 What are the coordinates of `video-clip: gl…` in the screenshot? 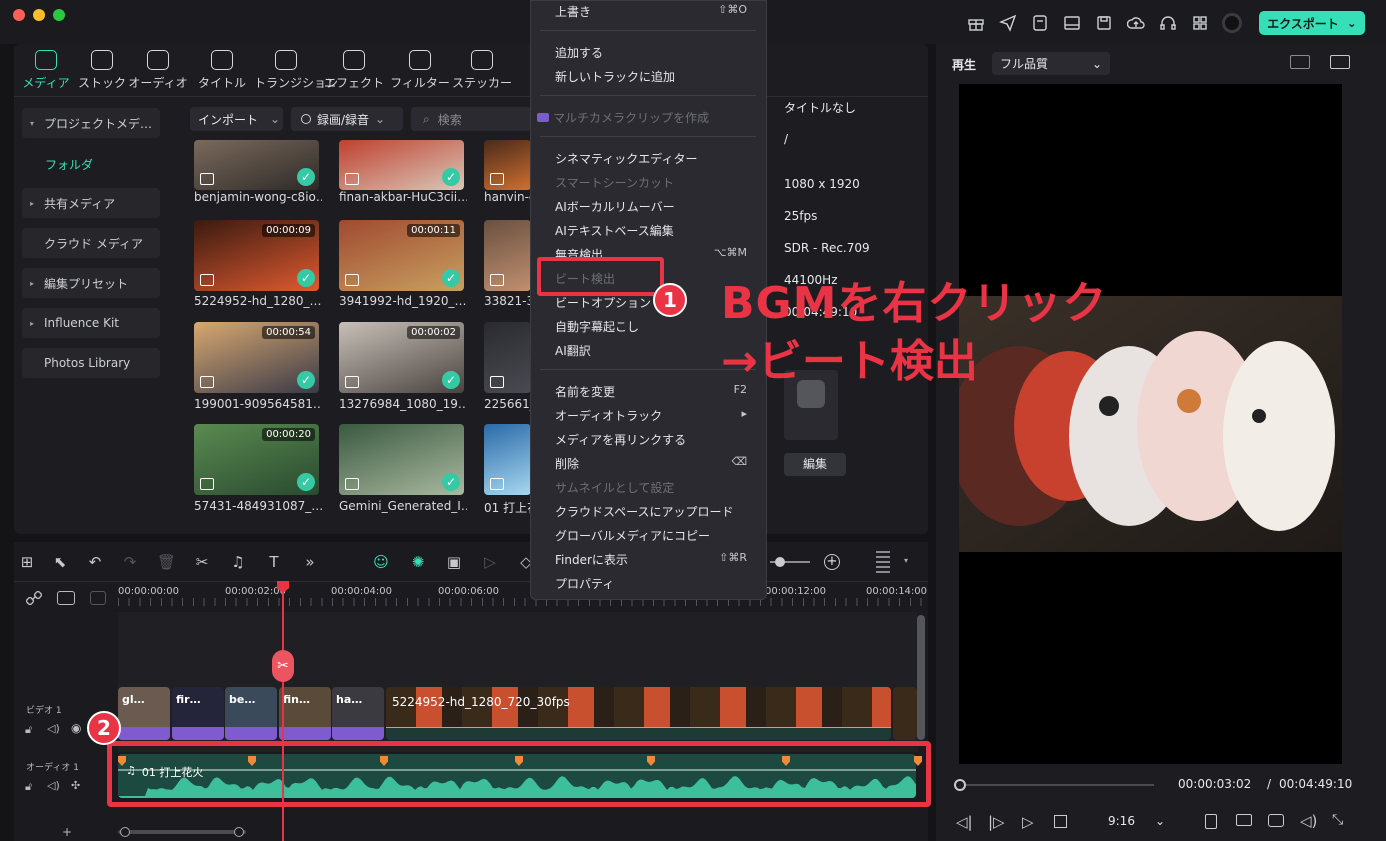 It's located at (144, 713).